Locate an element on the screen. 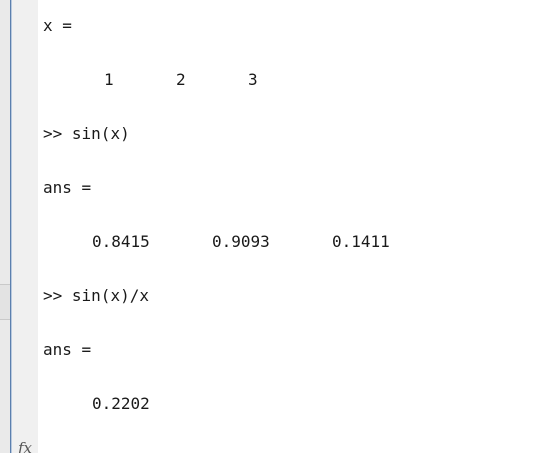 This screenshot has height=453, width=552. ans1-value-3: 0.1411 is located at coordinates (361, 241).